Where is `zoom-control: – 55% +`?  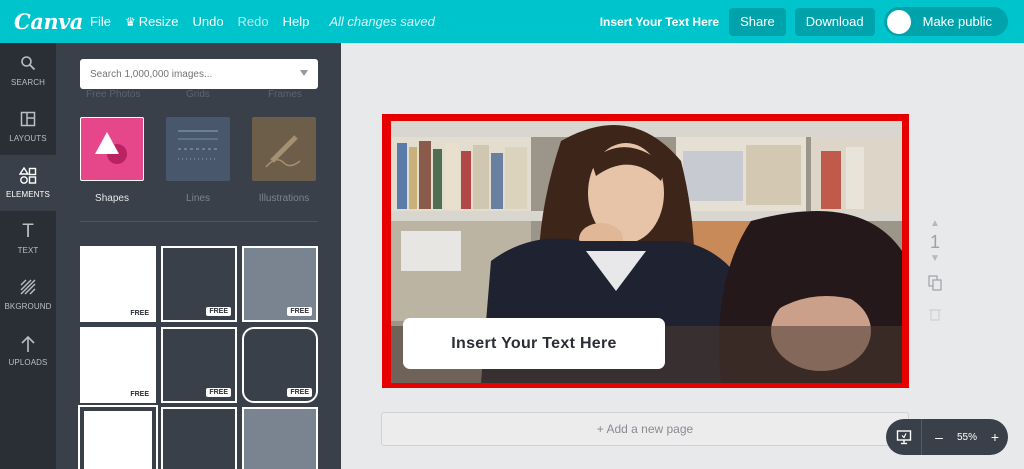 zoom-control: – 55% + is located at coordinates (947, 437).